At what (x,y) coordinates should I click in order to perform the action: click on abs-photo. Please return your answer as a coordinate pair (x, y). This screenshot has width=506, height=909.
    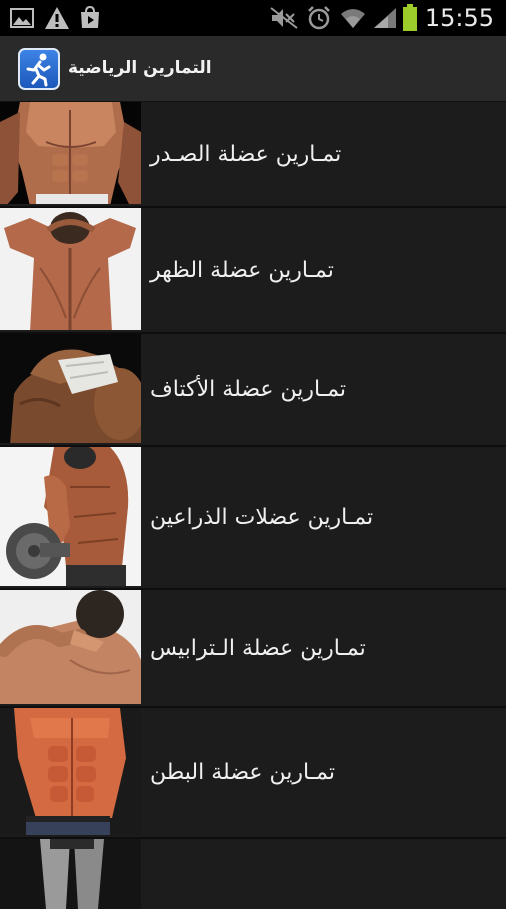
    Looking at the image, I should click on (70, 771).